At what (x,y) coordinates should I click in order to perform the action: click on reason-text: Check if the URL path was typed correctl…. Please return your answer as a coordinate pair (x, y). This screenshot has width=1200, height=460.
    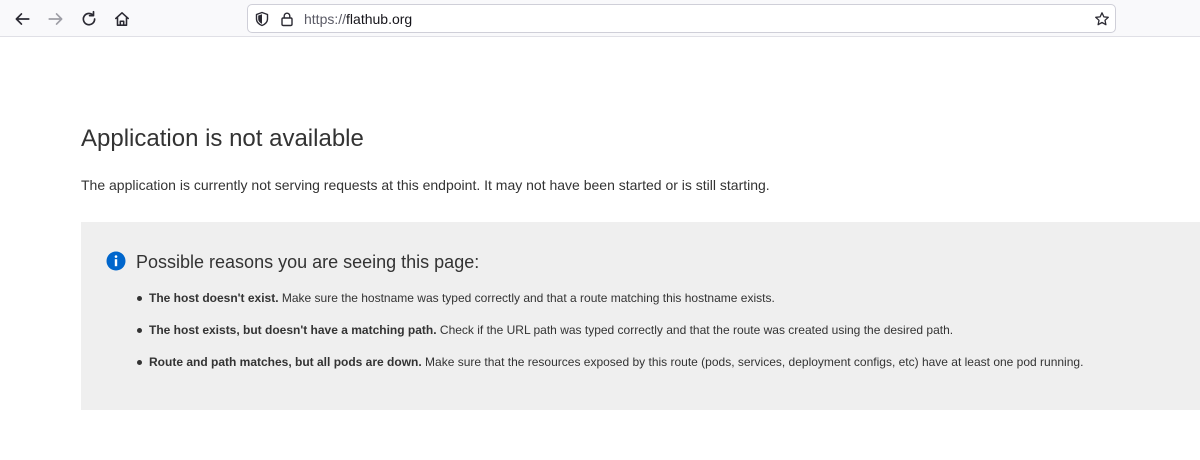
    Looking at the image, I should click on (695, 330).